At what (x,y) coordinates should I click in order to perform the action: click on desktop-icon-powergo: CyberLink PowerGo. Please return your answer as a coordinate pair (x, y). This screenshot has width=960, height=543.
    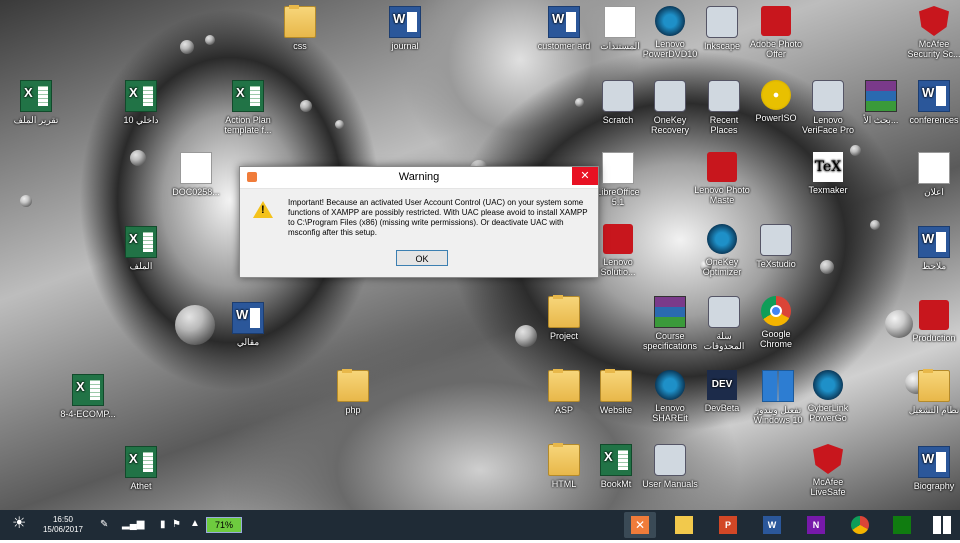
    Looking at the image, I should click on (828, 396).